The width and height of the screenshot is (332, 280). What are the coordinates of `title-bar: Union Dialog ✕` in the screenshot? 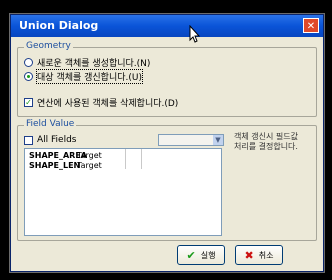 It's located at (167, 26).